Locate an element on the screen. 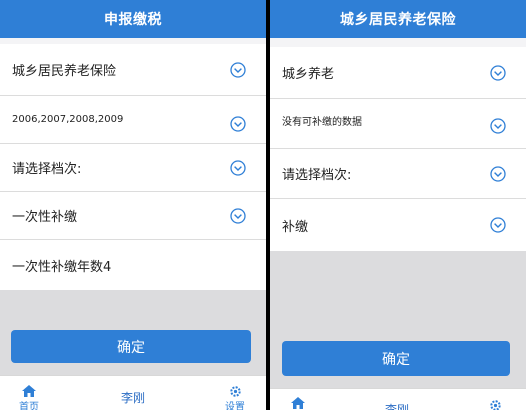 The height and width of the screenshot is (410, 526). tab-settings-label: 设置 is located at coordinates (235, 406).